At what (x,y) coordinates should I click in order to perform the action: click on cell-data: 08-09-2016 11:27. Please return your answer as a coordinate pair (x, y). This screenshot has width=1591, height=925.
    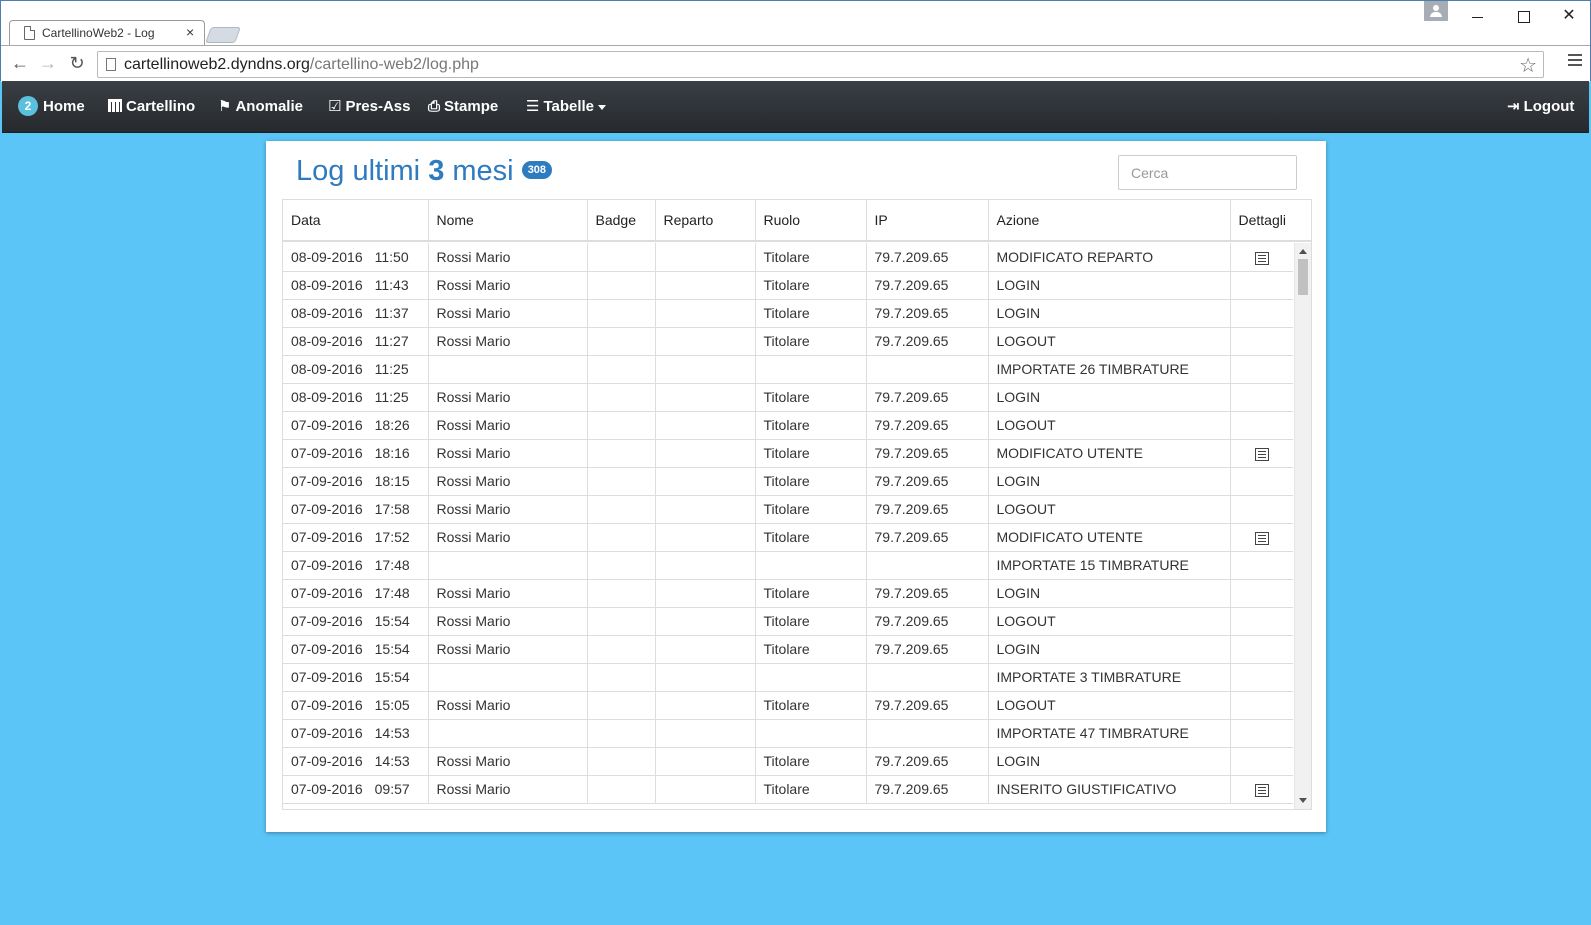
    Looking at the image, I should click on (356, 341).